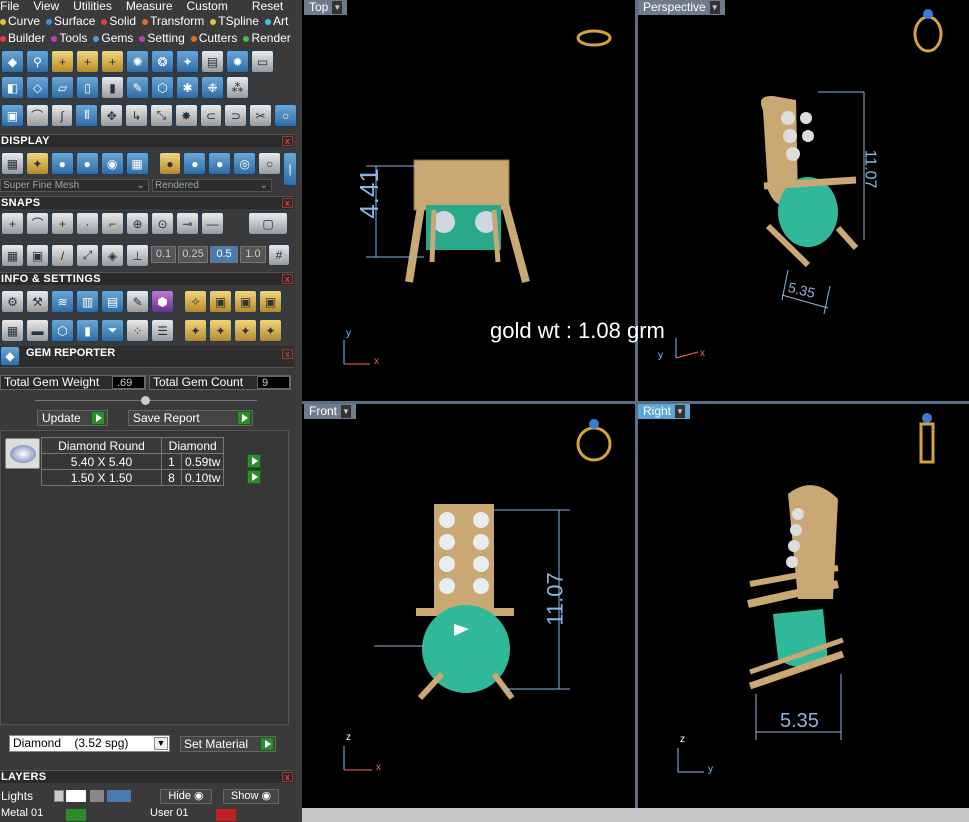 This screenshot has height=822, width=969. I want to click on smooth-icon: ●, so click(87, 163).